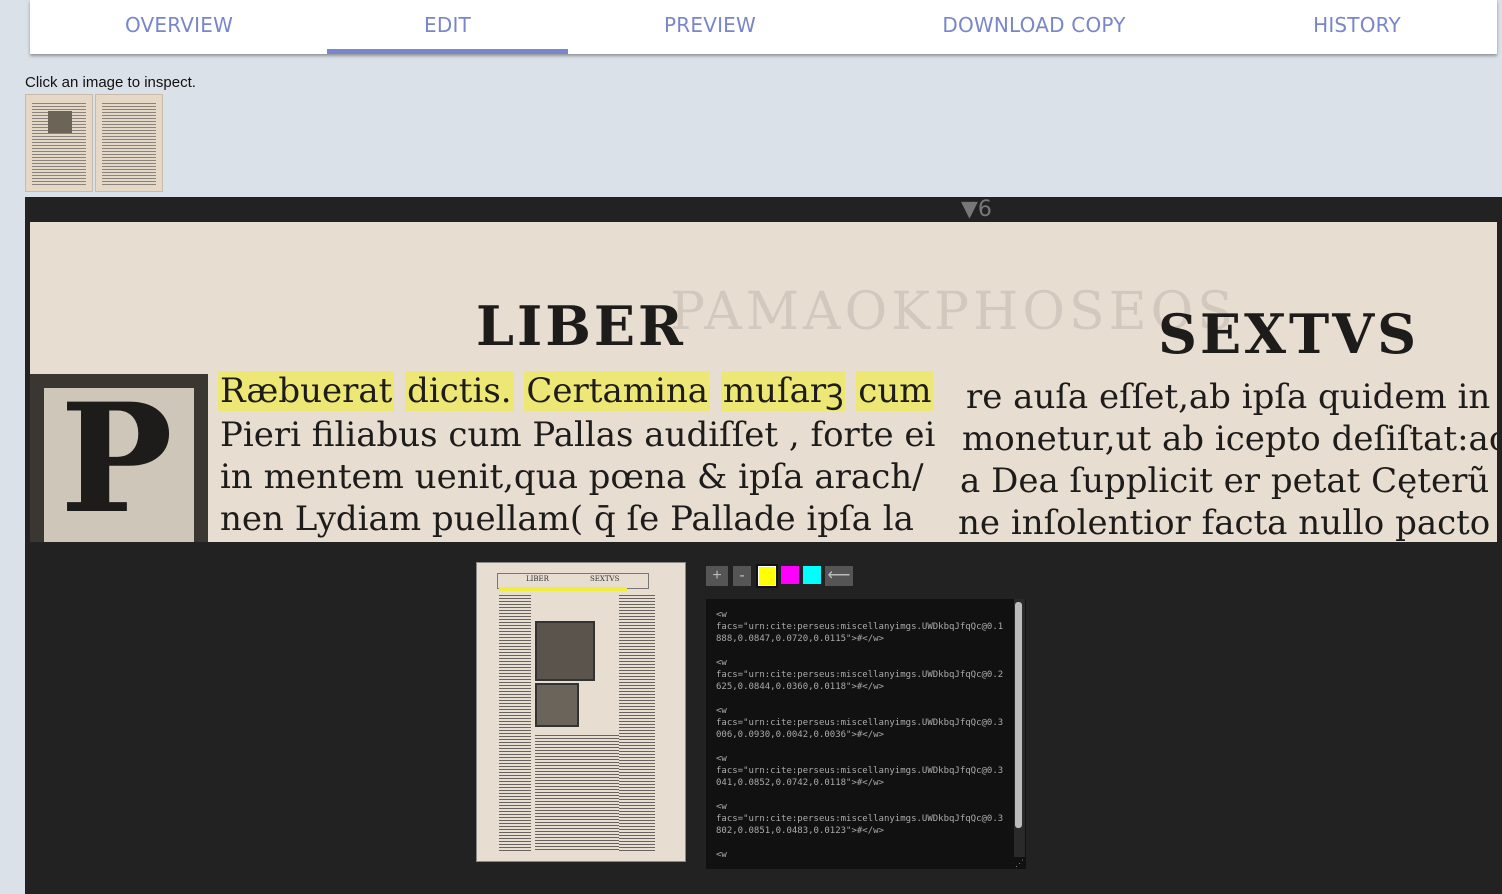 The image size is (1502, 894). Describe the element at coordinates (790, 575) in the screenshot. I see `color-swatch-magenta` at that location.